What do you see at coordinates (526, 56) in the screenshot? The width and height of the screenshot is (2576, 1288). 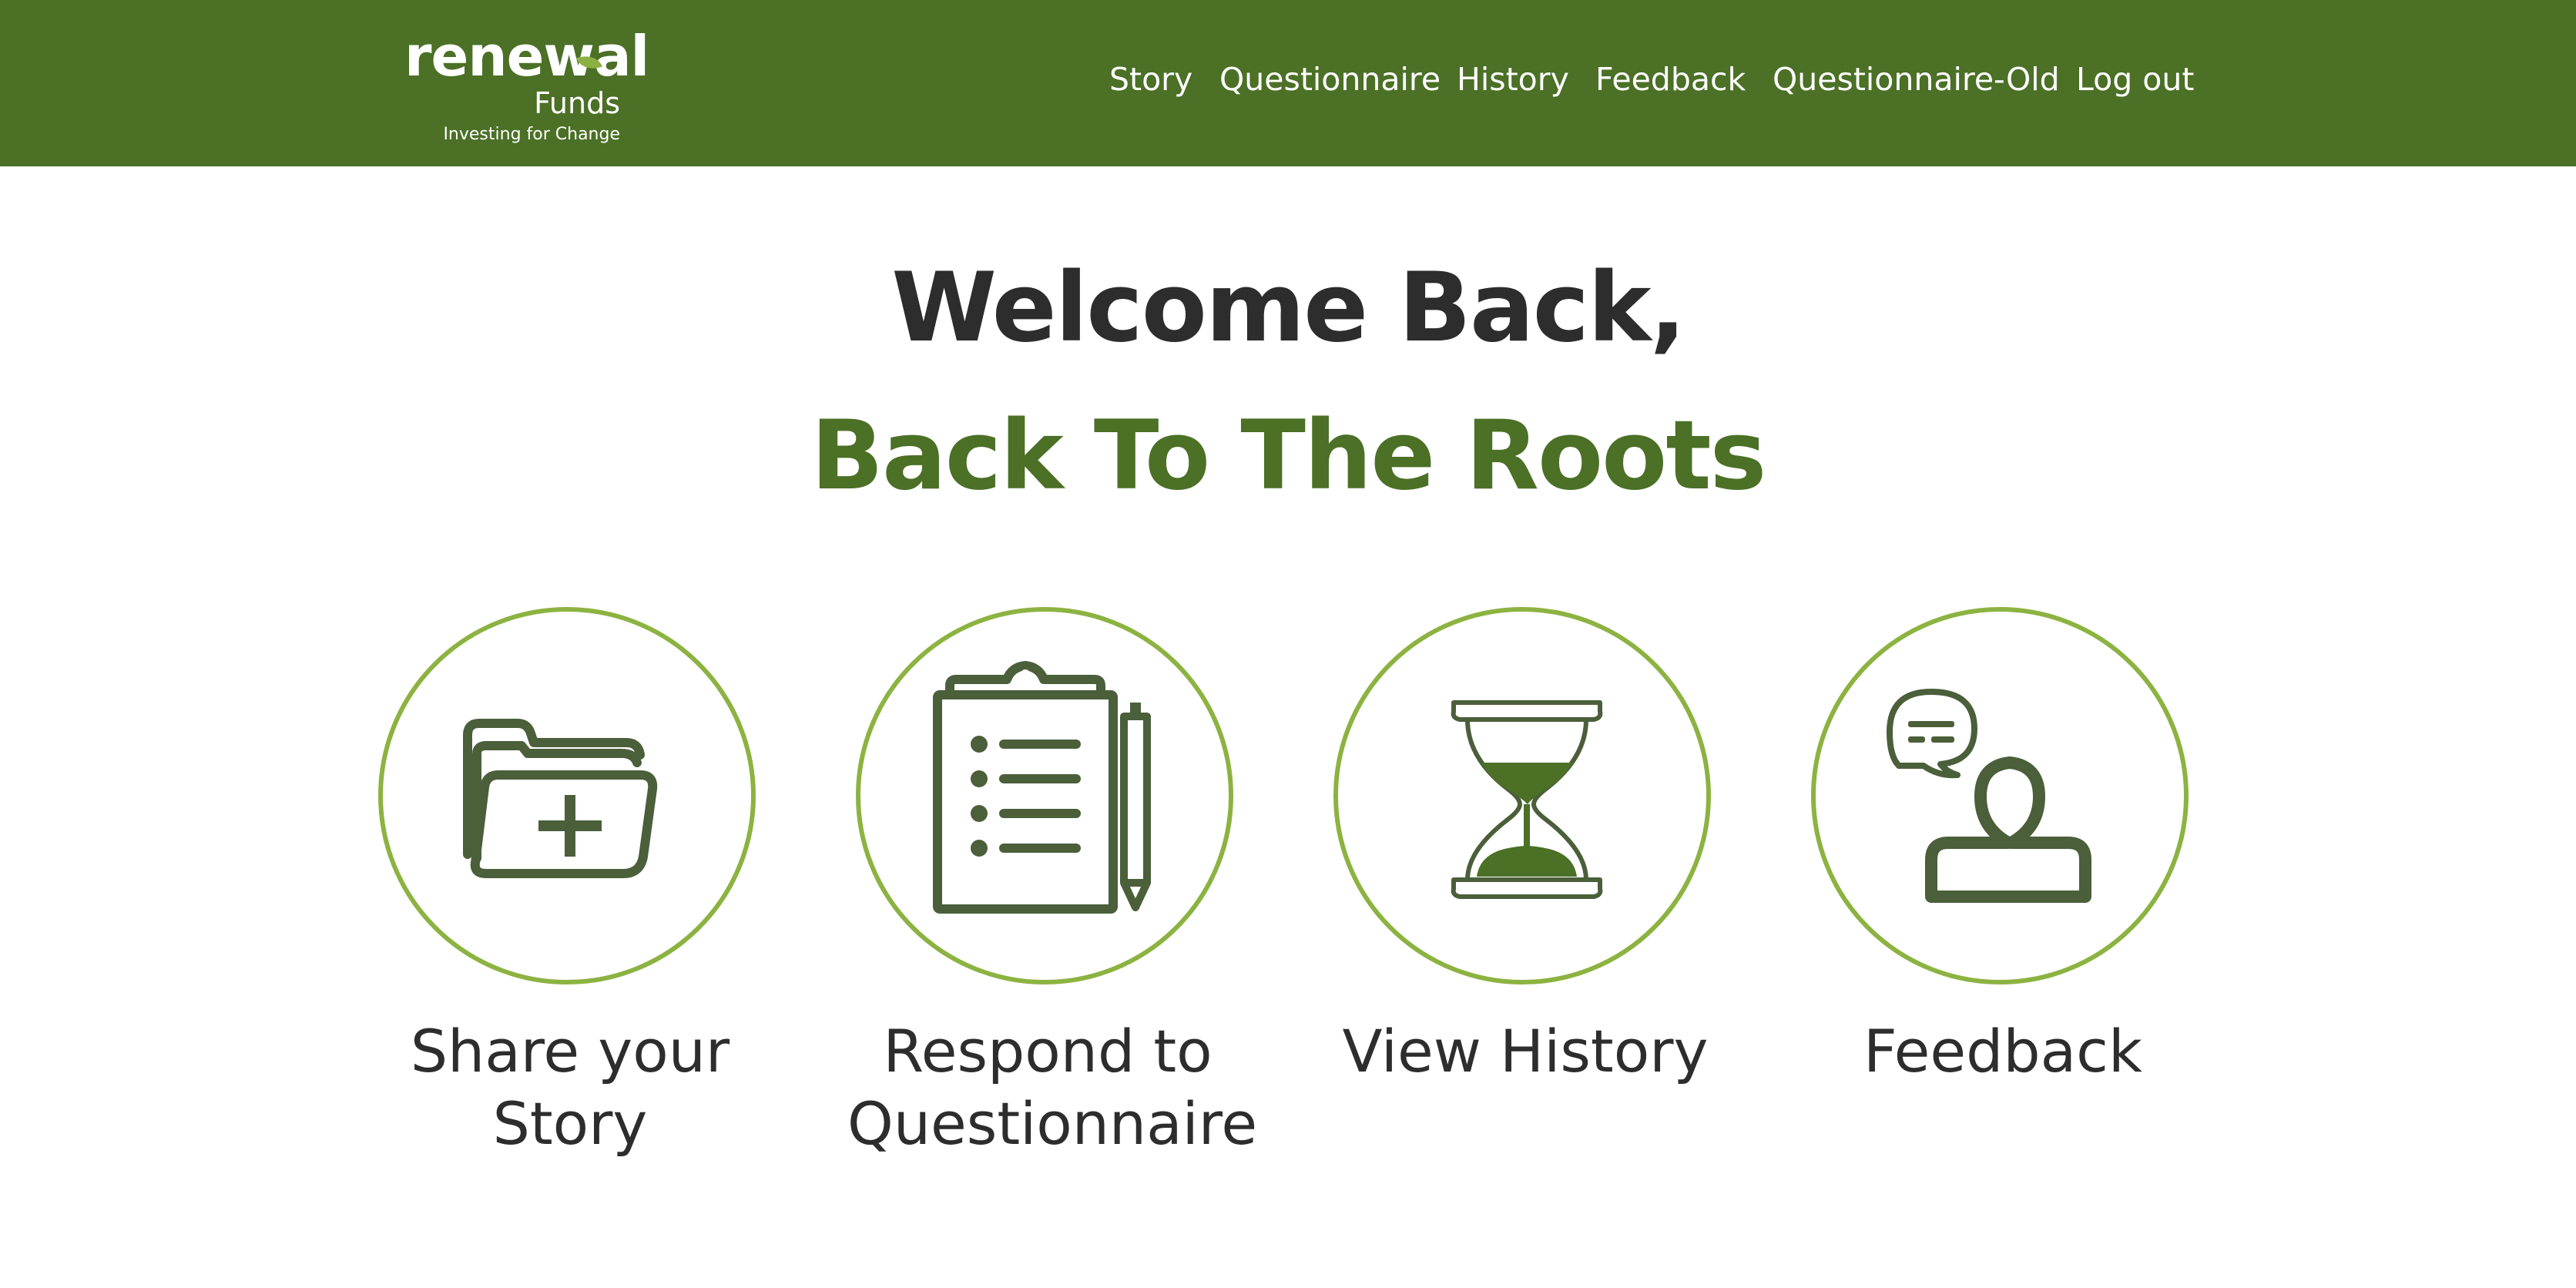 I see `logo-wordmark: renewal` at bounding box center [526, 56].